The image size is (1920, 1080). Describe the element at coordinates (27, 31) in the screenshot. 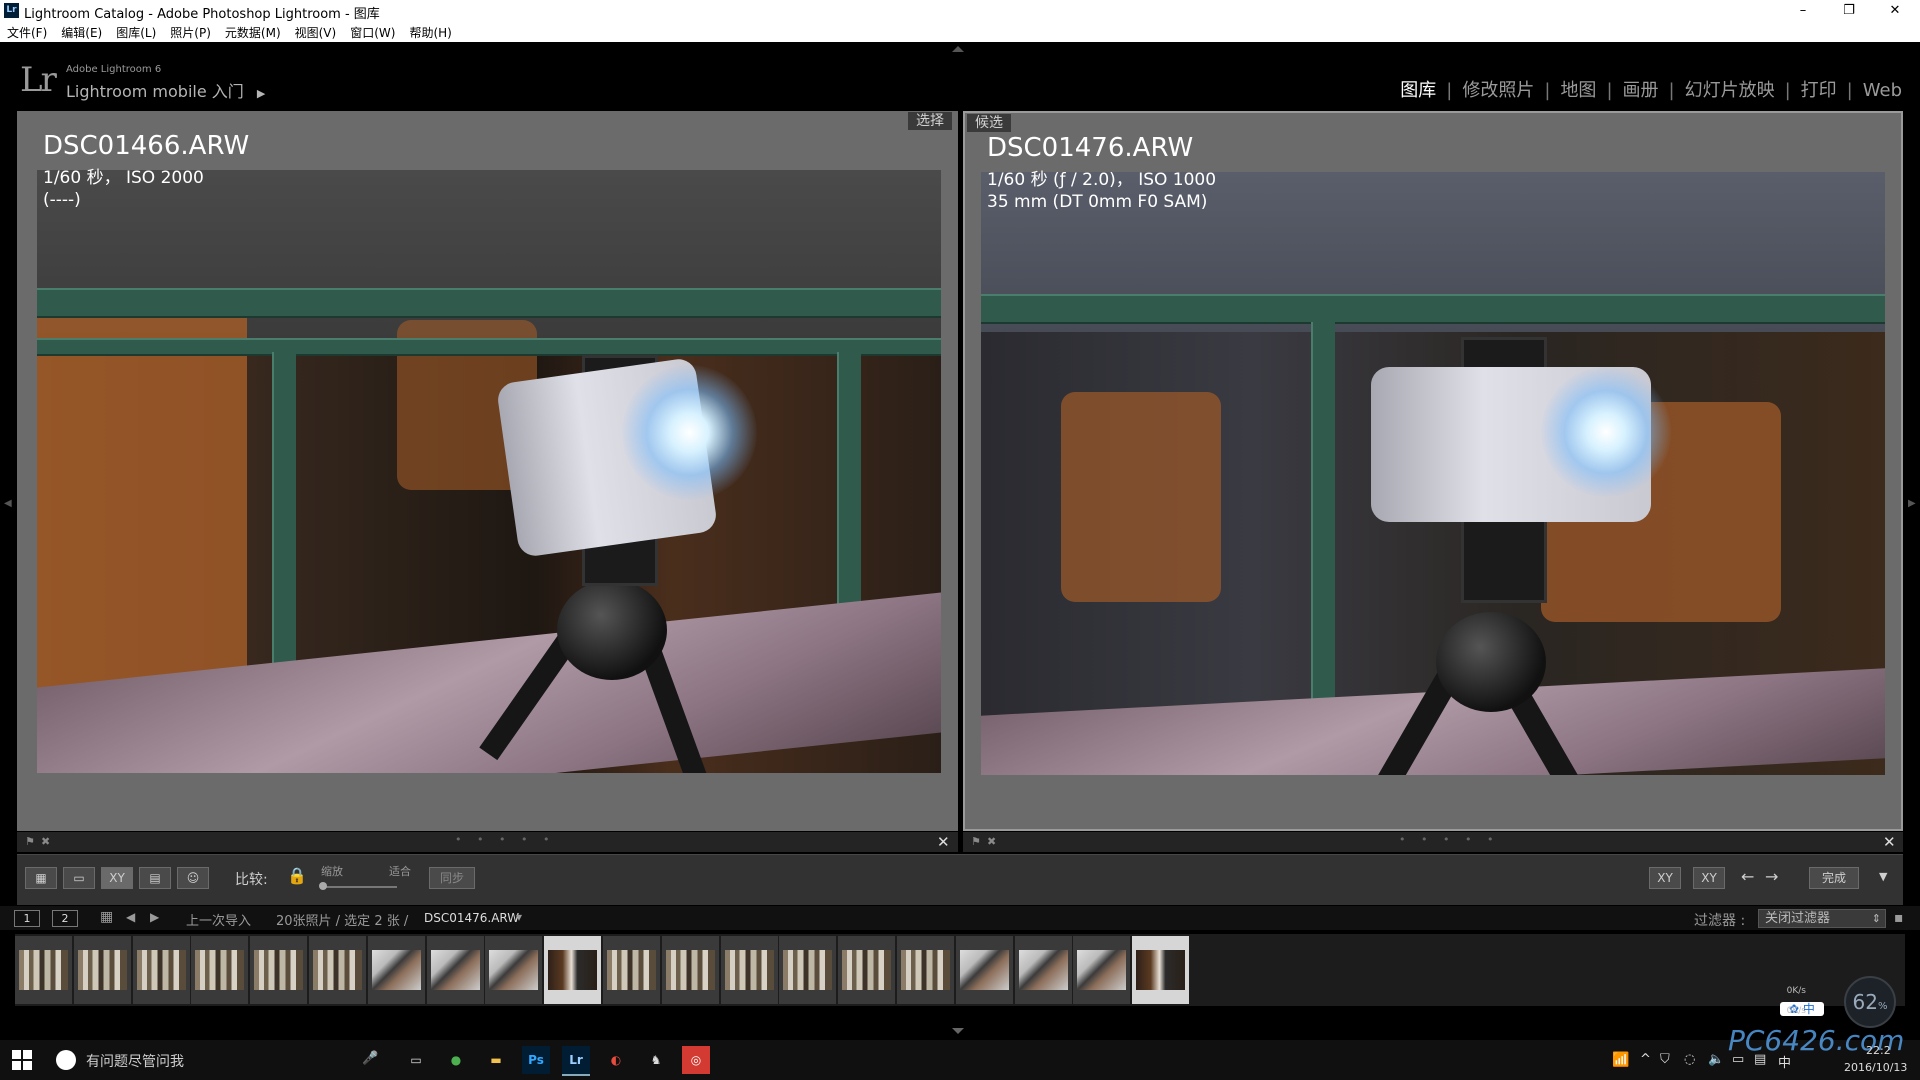

I see `menu-file: 文件(F)` at that location.